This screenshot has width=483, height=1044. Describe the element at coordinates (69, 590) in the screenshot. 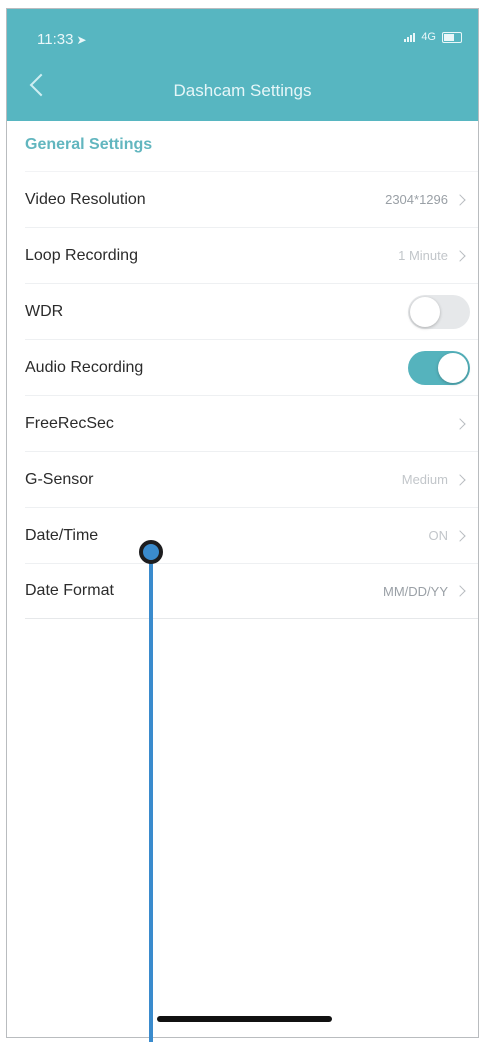

I see `setting-label: Date Format` at that location.